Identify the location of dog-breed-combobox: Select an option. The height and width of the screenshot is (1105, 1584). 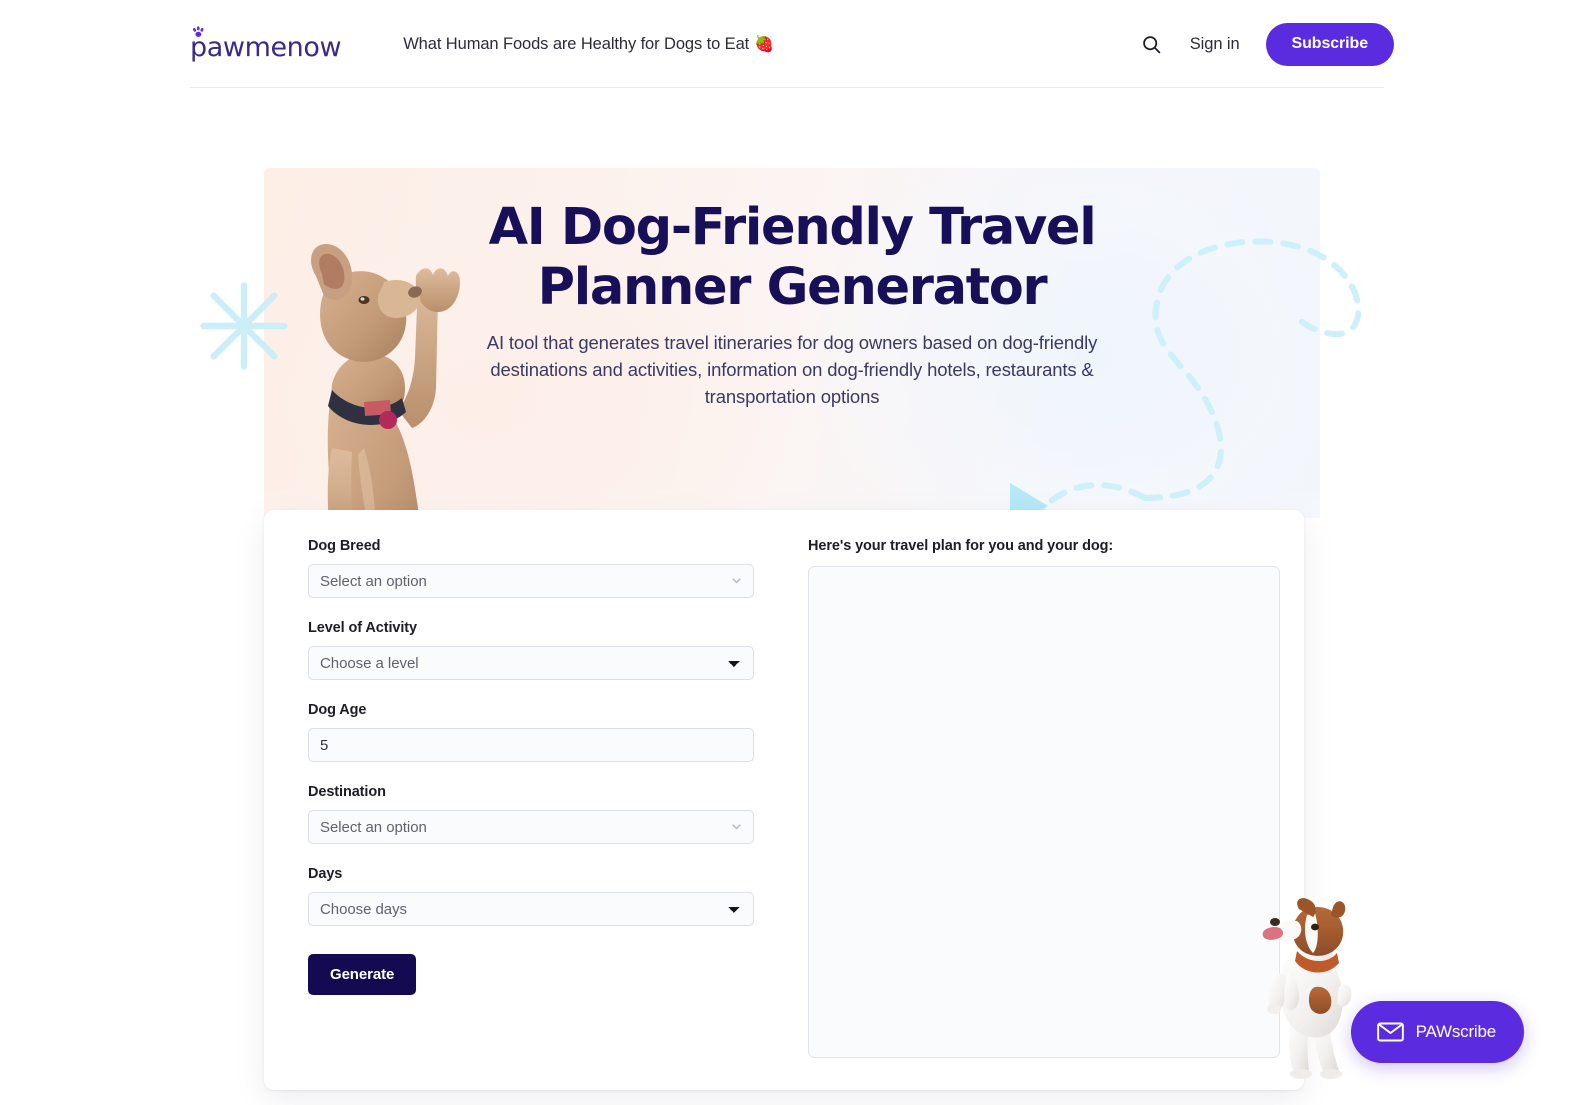
(531, 581).